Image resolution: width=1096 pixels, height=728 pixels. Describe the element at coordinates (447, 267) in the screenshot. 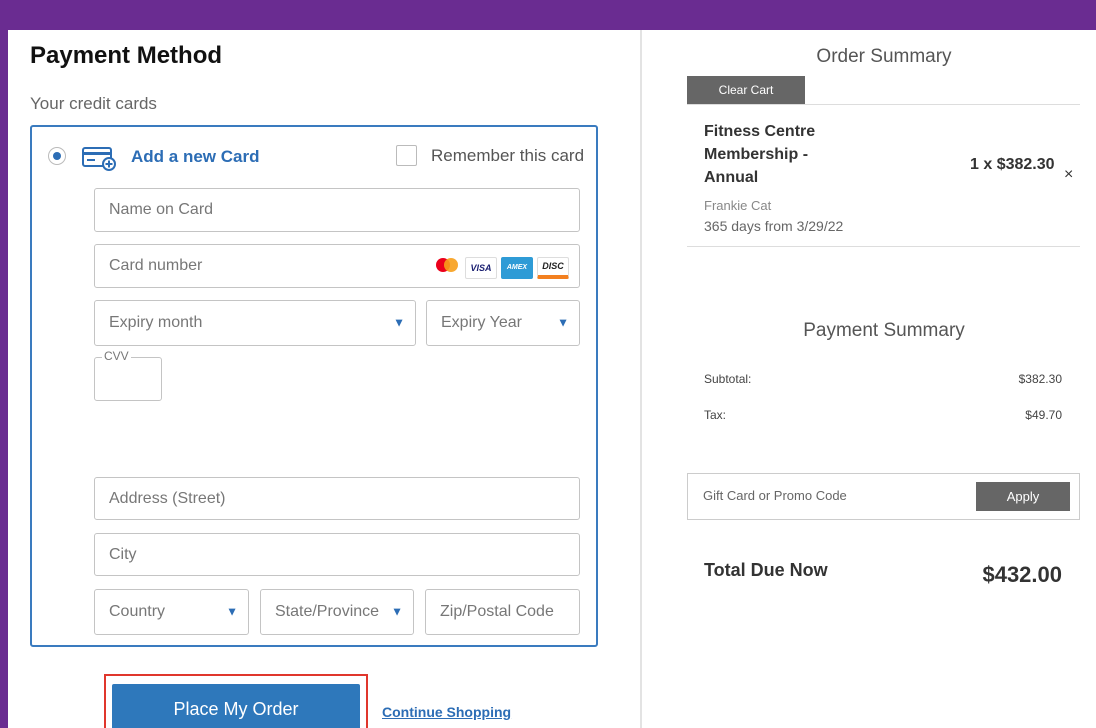

I see `mastercard-icon` at that location.